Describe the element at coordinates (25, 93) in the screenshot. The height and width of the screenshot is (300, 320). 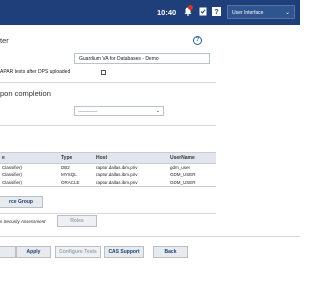
I see `section-title-completion: pon completion` at that location.